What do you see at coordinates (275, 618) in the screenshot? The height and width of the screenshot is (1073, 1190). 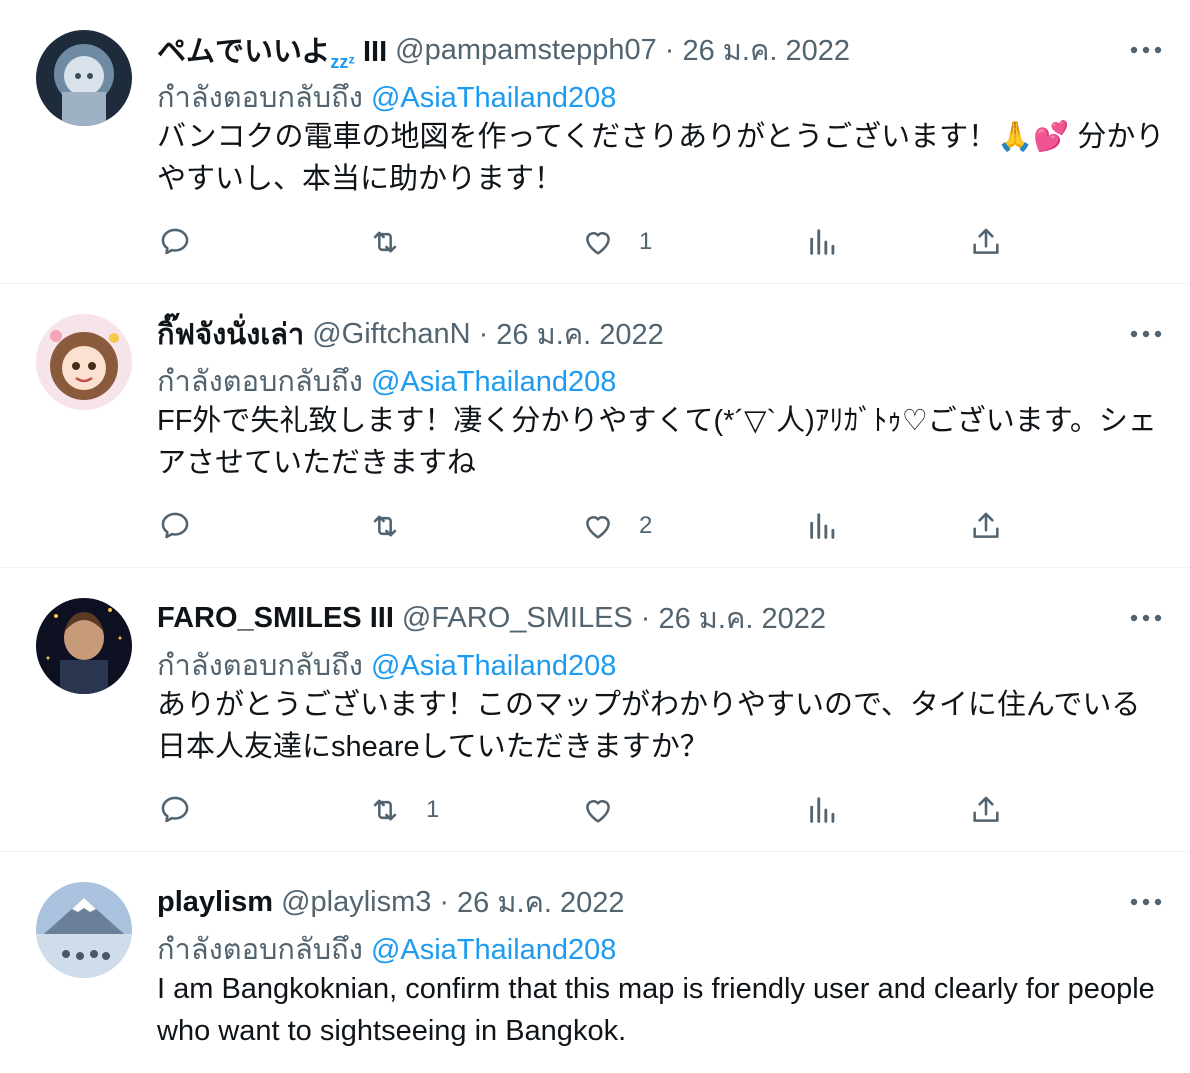 I see `display-name: FARO_SMILES III` at bounding box center [275, 618].